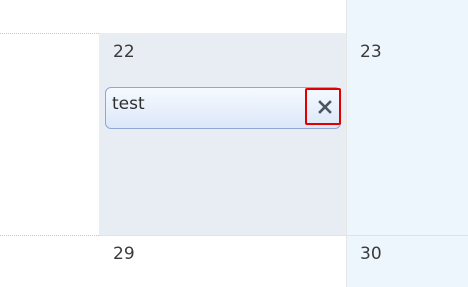 Image resolution: width=468 pixels, height=287 pixels. Describe the element at coordinates (283, 235) in the screenshot. I see `week-divider` at that location.